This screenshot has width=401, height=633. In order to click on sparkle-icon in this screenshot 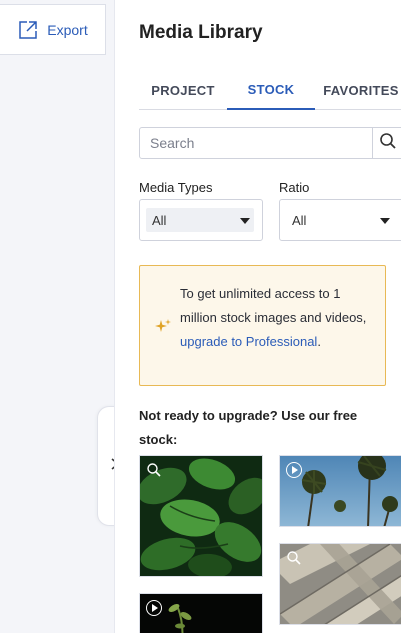, I will do `click(163, 329)`.